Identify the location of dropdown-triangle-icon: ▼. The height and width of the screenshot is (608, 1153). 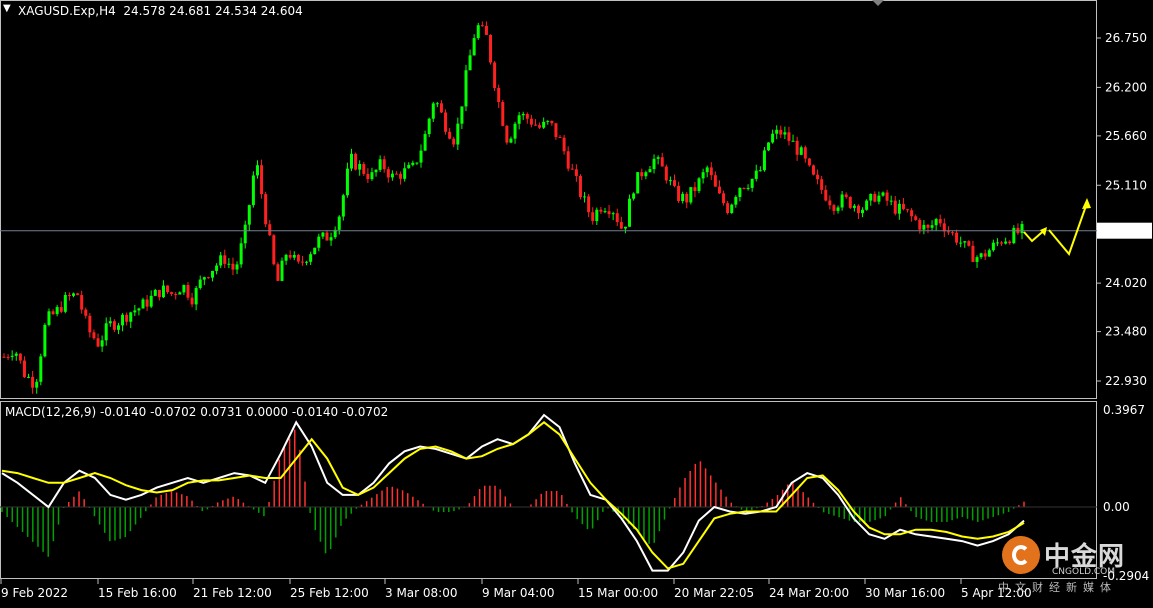
(7, 9).